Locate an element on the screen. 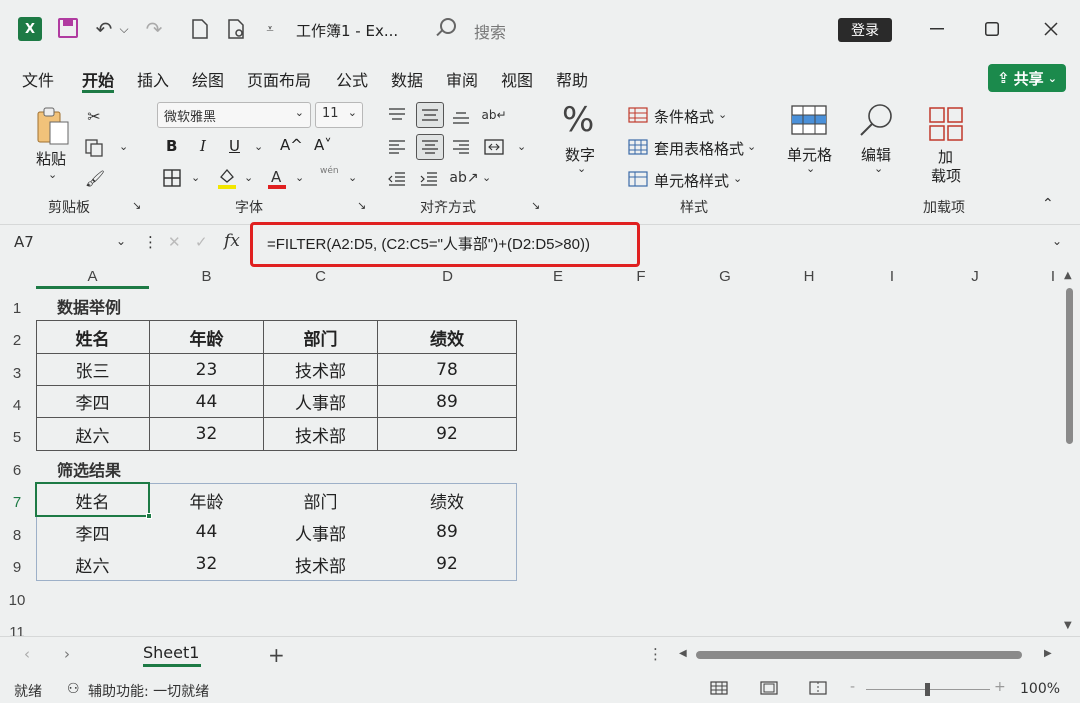  copy-dropdown-icon: ⌄ is located at coordinates (123, 146).